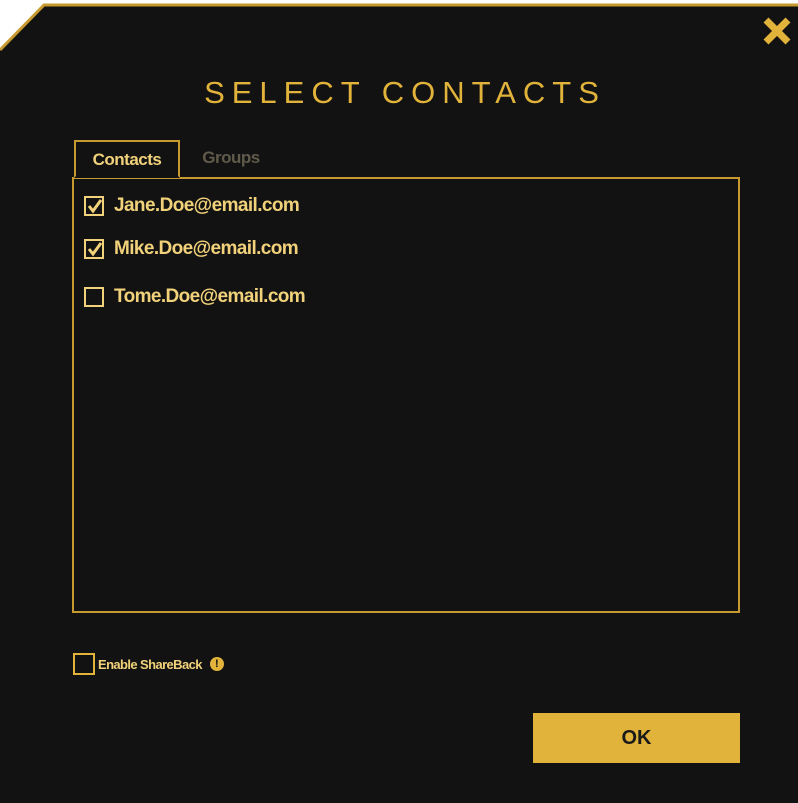  Describe the element at coordinates (636, 738) in the screenshot. I see `ok-button: OK` at that location.